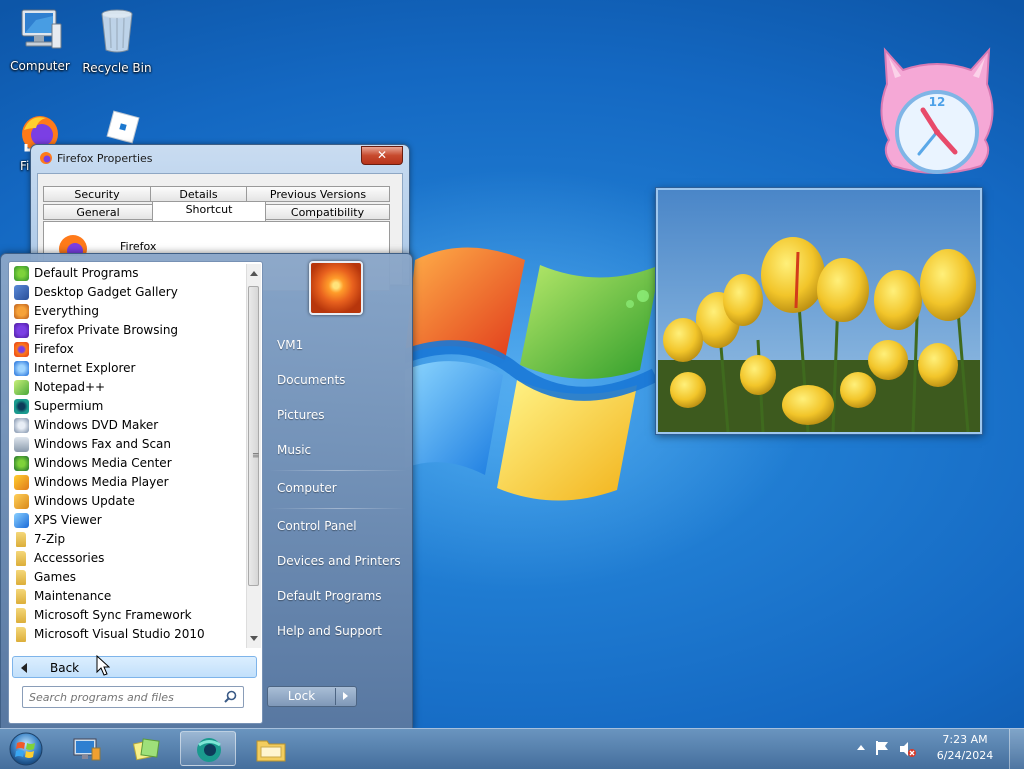 The width and height of the screenshot is (1024, 769). I want to click on program-label: Notepad++, so click(70, 387).